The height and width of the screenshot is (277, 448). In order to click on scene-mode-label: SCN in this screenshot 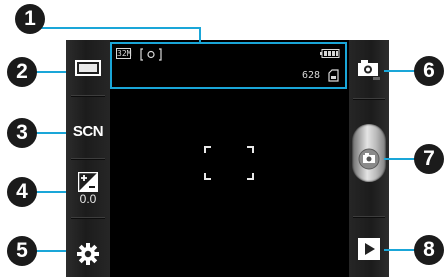, I will do `click(88, 131)`.